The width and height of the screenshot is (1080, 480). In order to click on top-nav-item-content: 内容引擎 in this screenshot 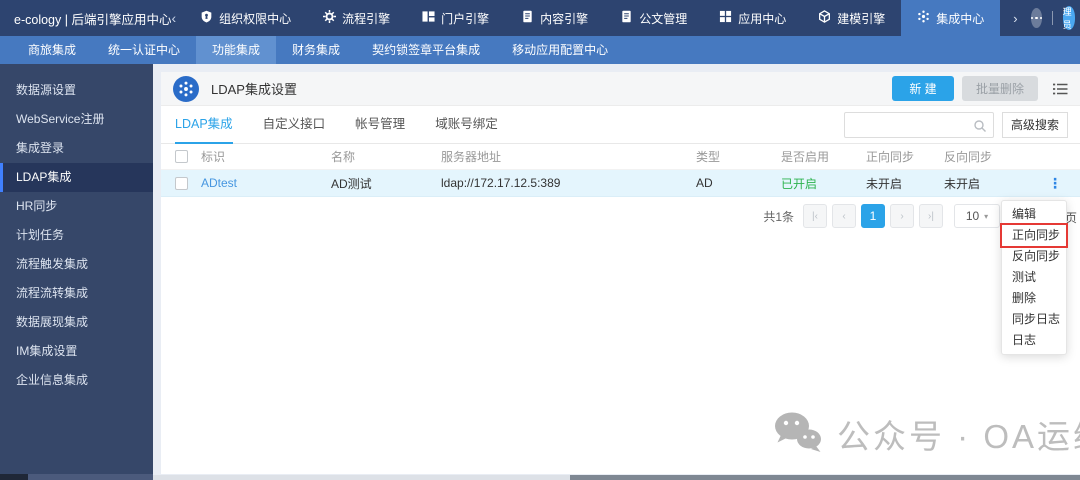, I will do `click(554, 18)`.